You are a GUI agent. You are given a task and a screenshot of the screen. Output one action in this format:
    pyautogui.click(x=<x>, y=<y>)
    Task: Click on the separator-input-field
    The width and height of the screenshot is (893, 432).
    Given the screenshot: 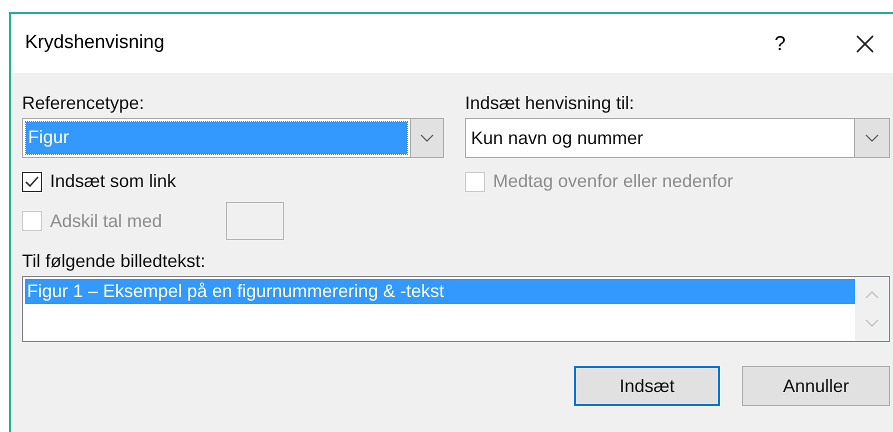 What is the action you would take?
    pyautogui.click(x=255, y=221)
    